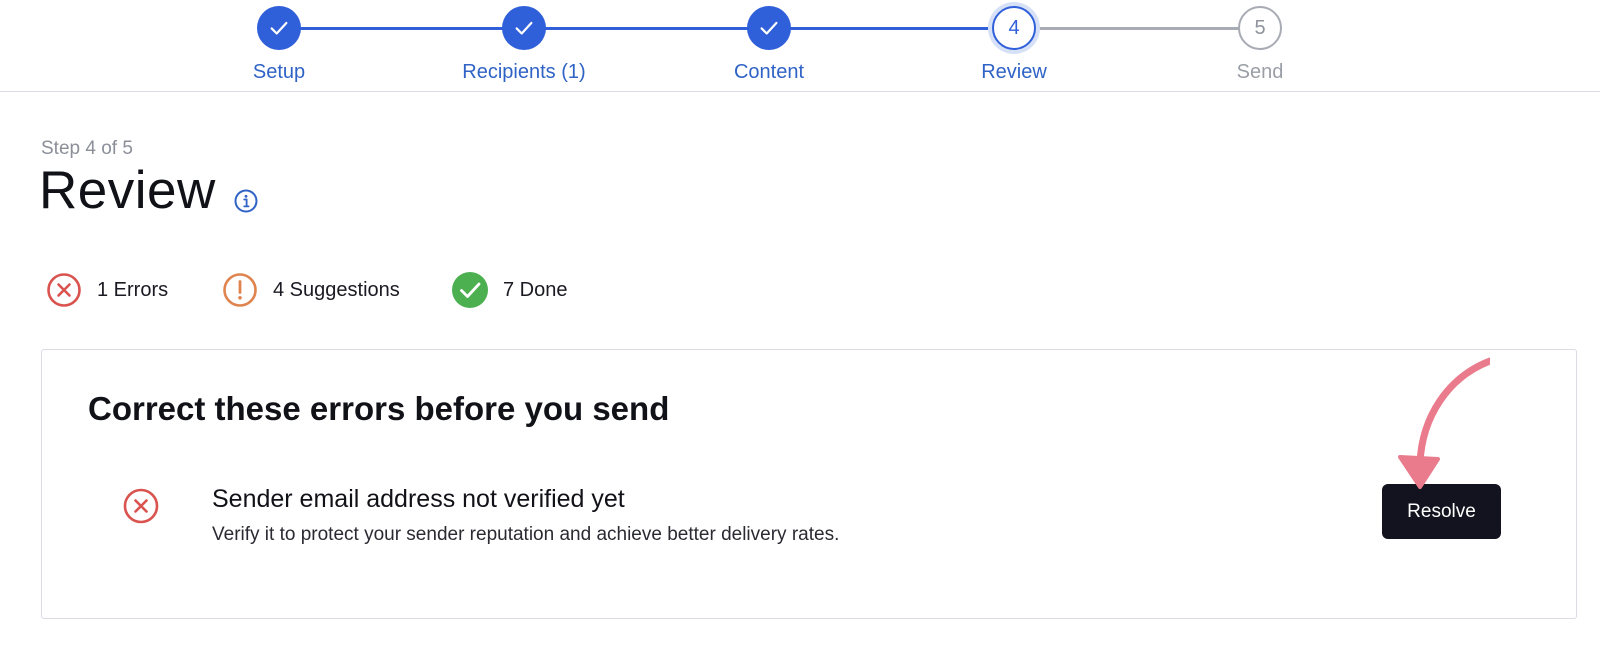  I want to click on summary-suggestions: 4 Suggestions, so click(311, 290).